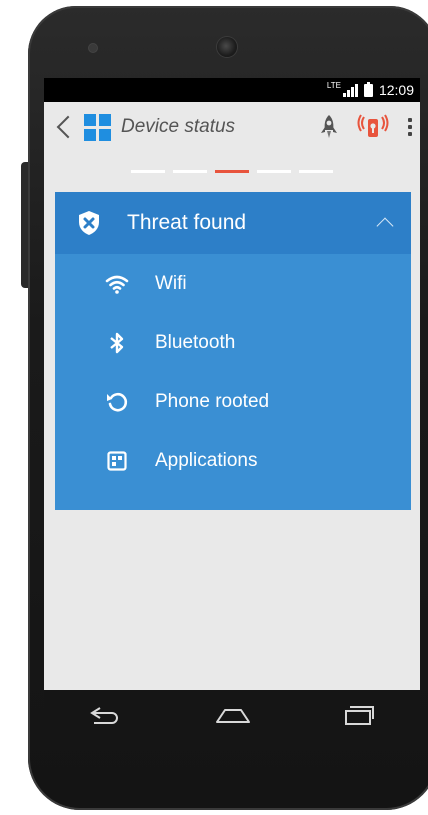  What do you see at coordinates (187, 222) in the screenshot?
I see `threat-title: Threat found` at bounding box center [187, 222].